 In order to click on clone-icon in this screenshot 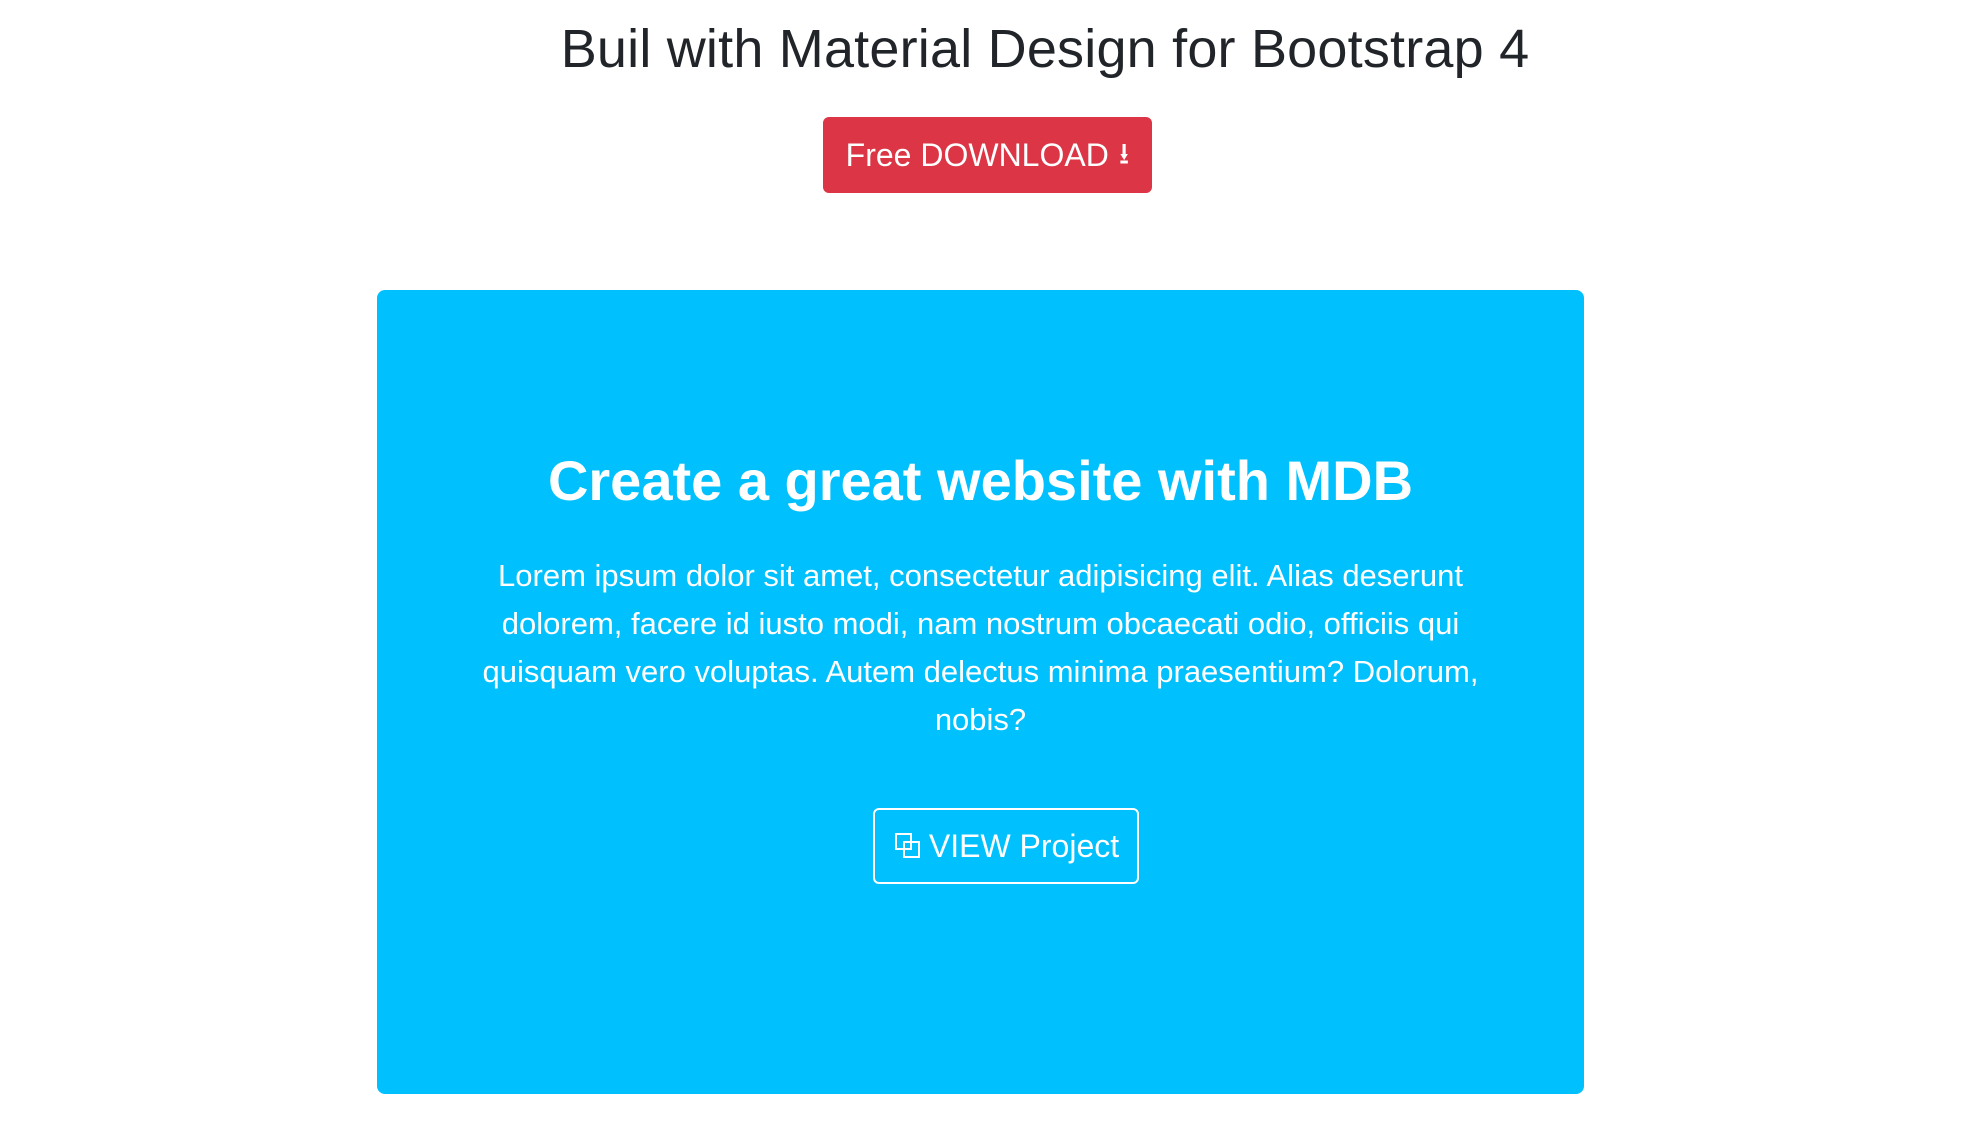, I will do `click(907, 845)`.